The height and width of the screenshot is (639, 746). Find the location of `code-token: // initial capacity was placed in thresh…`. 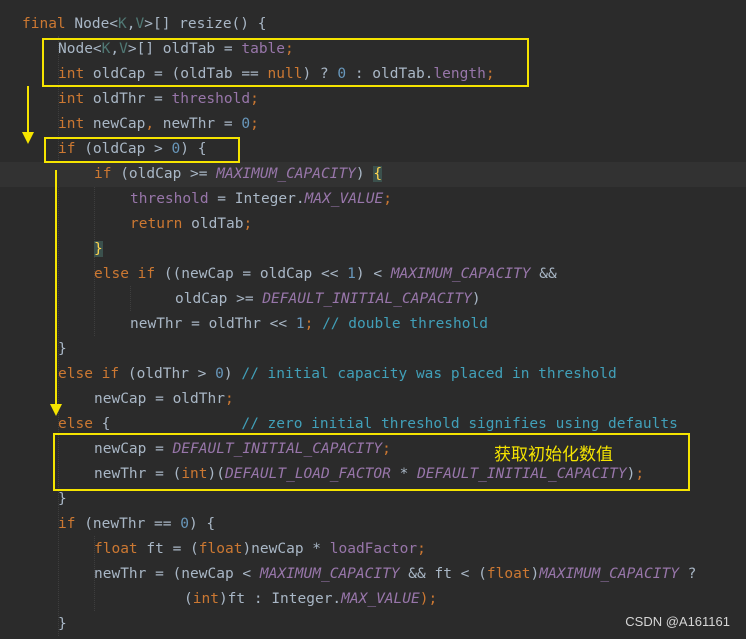

code-token: // initial capacity was placed in thresh… is located at coordinates (429, 374).